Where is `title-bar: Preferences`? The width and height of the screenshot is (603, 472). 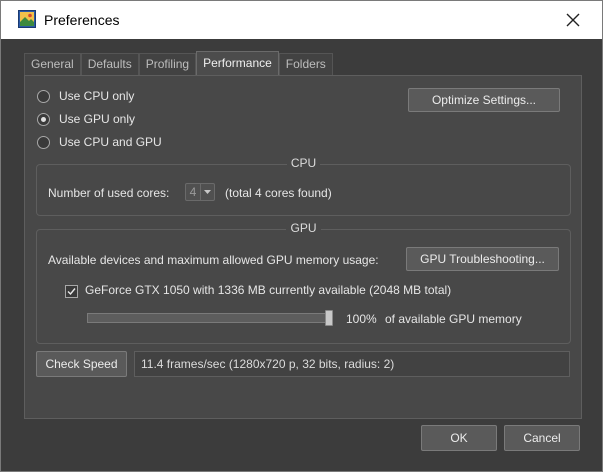 title-bar: Preferences is located at coordinates (301, 20).